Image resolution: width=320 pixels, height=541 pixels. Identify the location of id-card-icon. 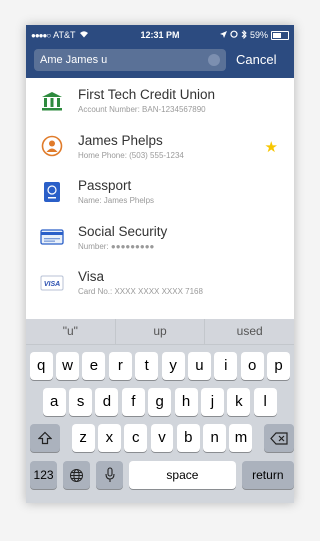
(52, 237).